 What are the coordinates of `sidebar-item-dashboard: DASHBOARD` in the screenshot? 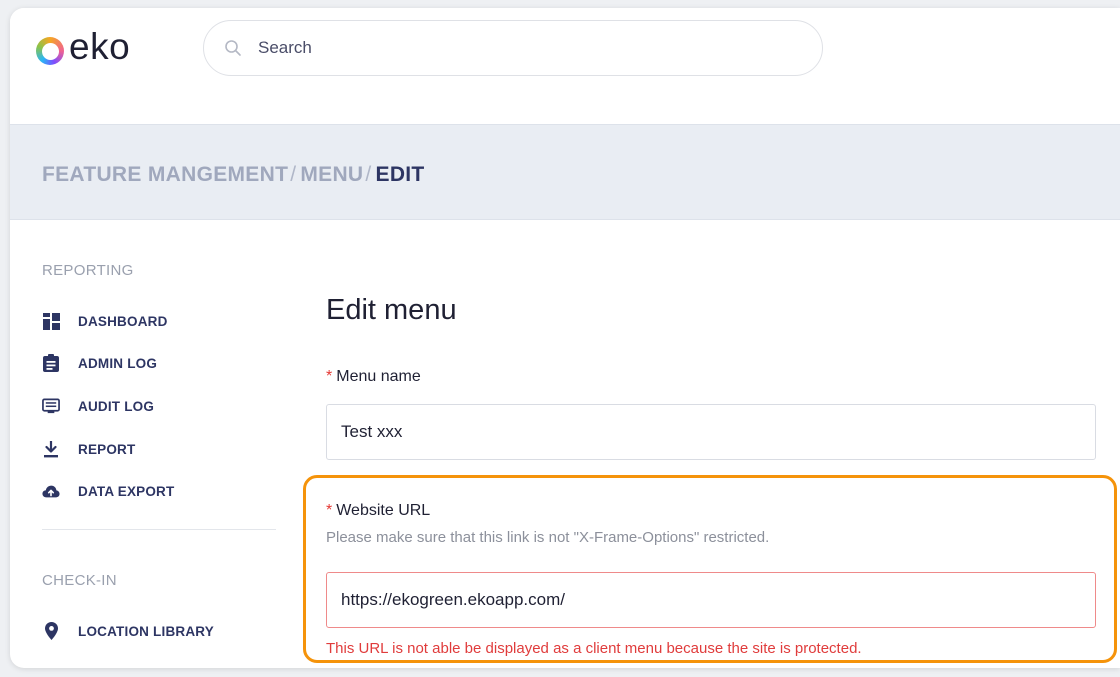 It's located at (105, 321).